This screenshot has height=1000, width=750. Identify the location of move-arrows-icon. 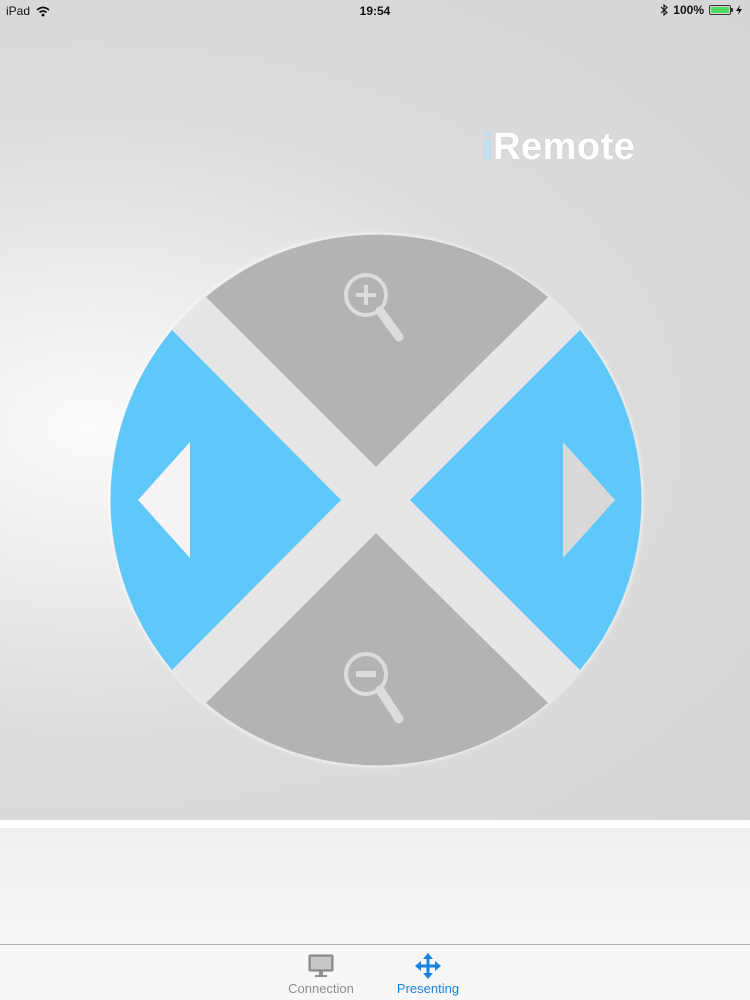
(428, 966).